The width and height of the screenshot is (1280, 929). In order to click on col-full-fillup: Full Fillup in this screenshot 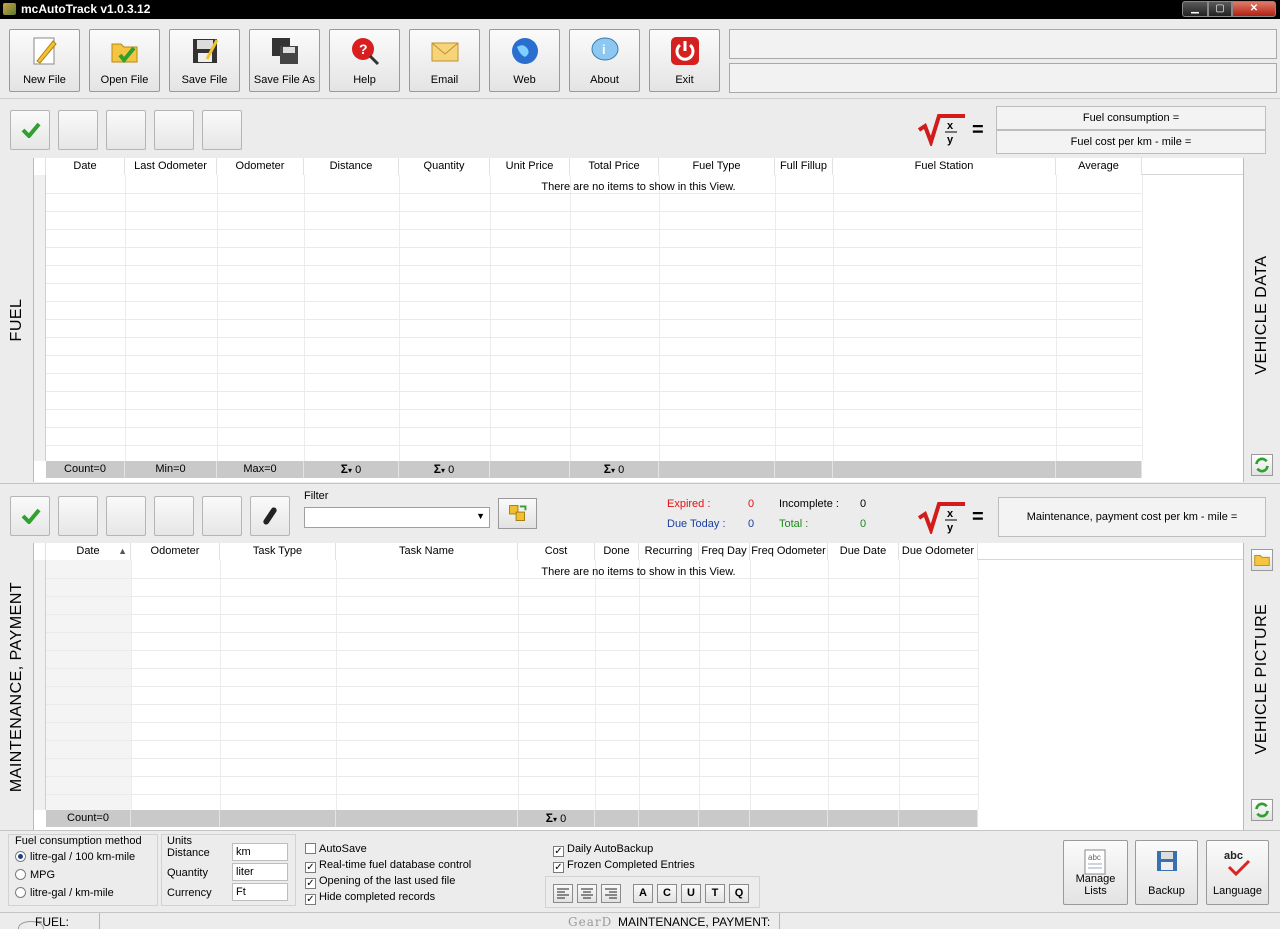, I will do `click(804, 166)`.